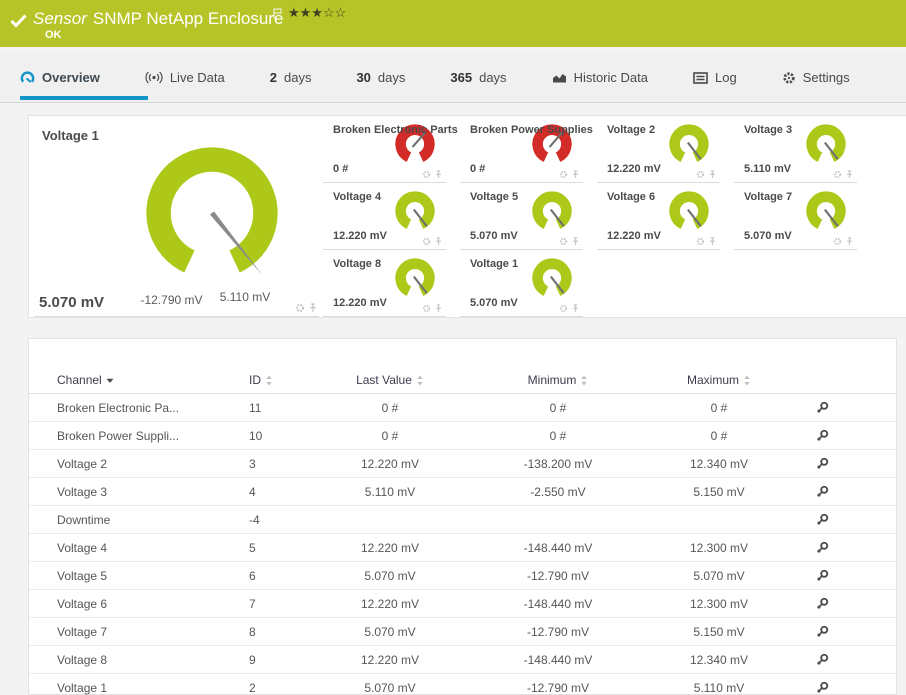 The image size is (906, 695). Describe the element at coordinates (558, 380) in the screenshot. I see `column-header-minimum: Minimum` at that location.